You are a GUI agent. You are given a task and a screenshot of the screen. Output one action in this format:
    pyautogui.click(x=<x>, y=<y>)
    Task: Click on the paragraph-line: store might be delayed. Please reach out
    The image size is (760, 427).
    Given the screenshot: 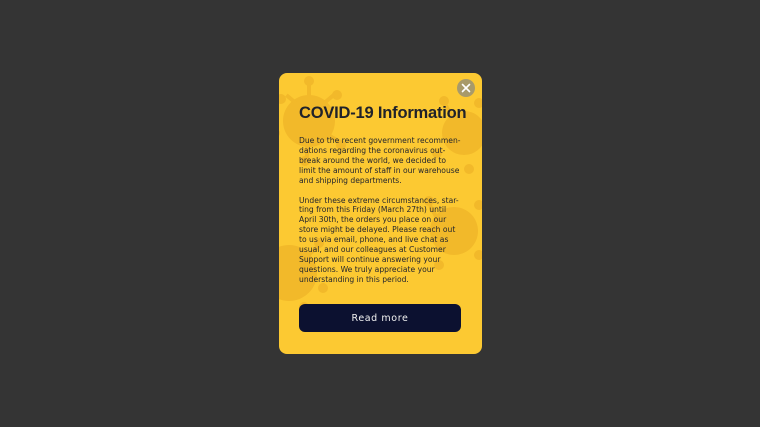 What is the action you would take?
    pyautogui.click(x=377, y=230)
    